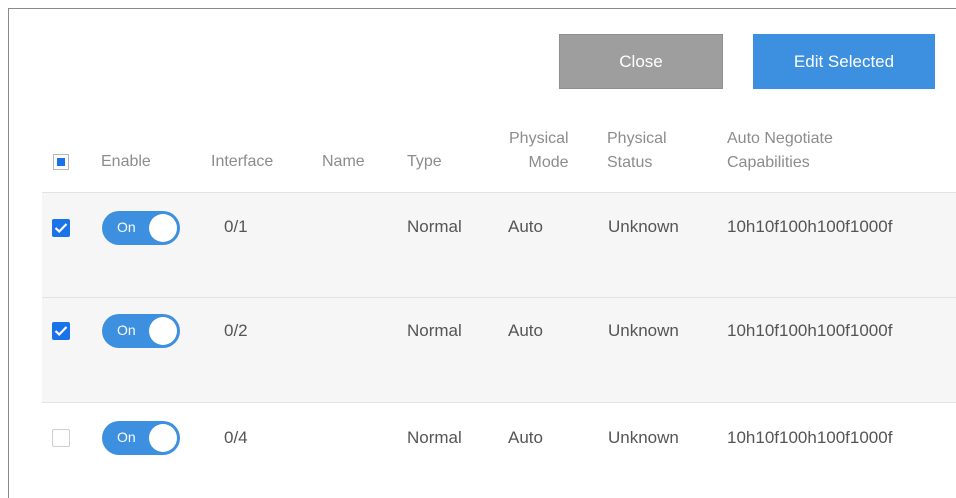 The height and width of the screenshot is (498, 956). I want to click on header-type: Type, so click(424, 161).